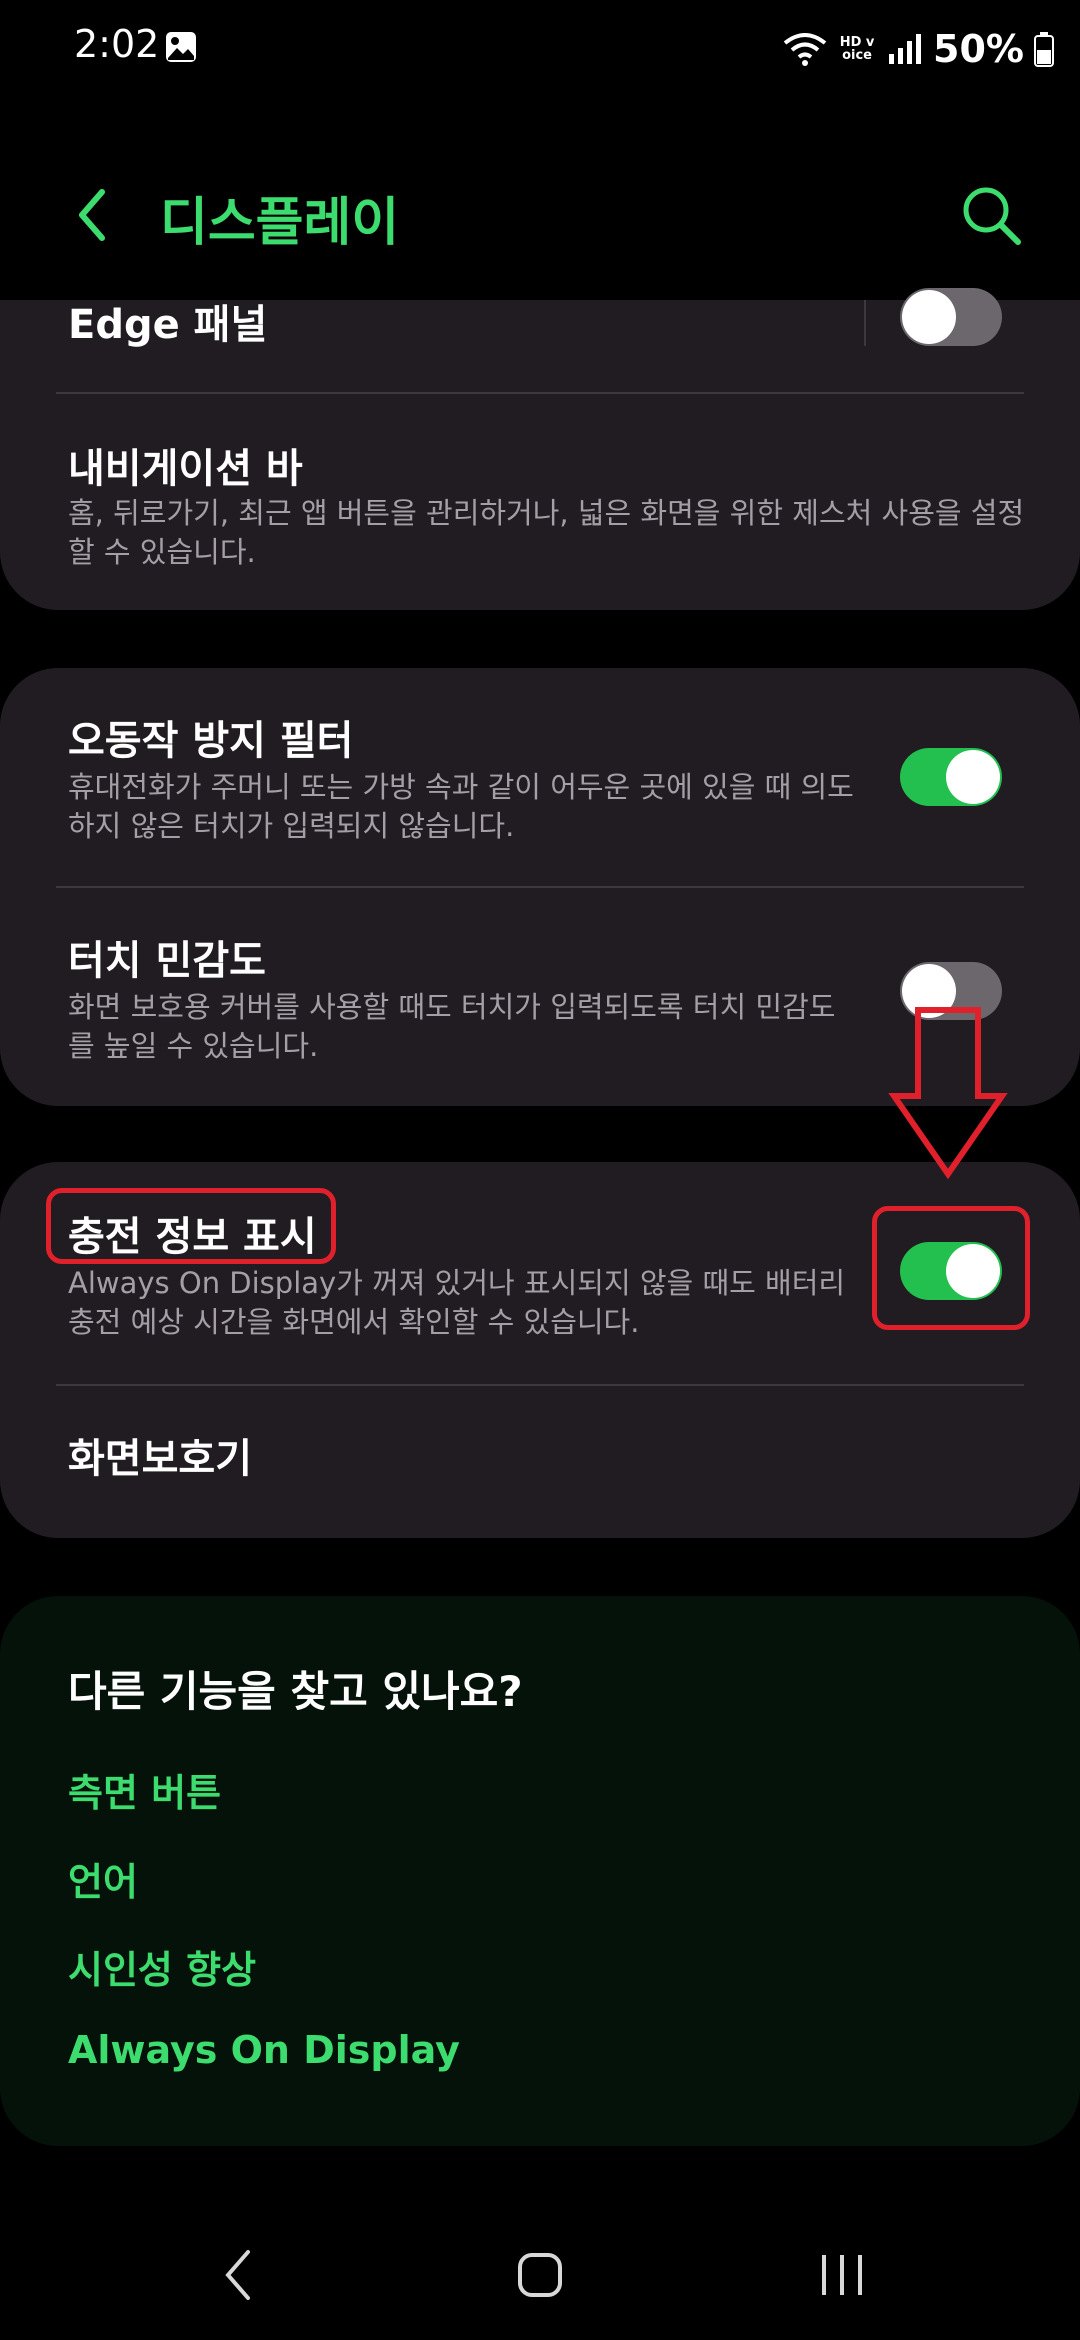  What do you see at coordinates (162, 1966) in the screenshot?
I see `link-visibility: 시인성 향상` at bounding box center [162, 1966].